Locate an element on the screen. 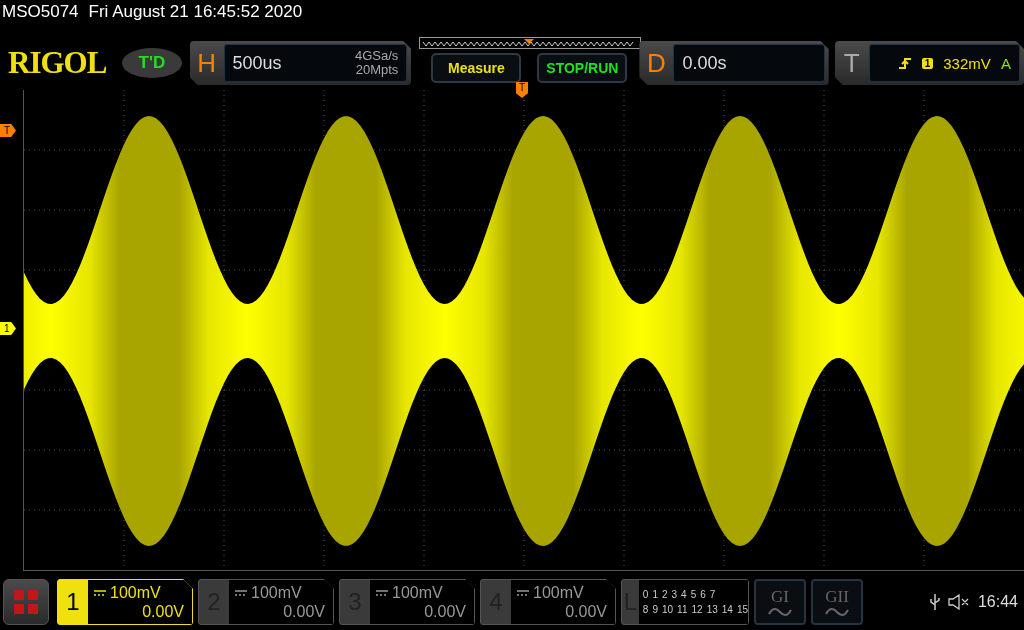 This screenshot has height=630, width=1024. date-time: Fri August 21 16:45:52 2020 is located at coordinates (195, 12).